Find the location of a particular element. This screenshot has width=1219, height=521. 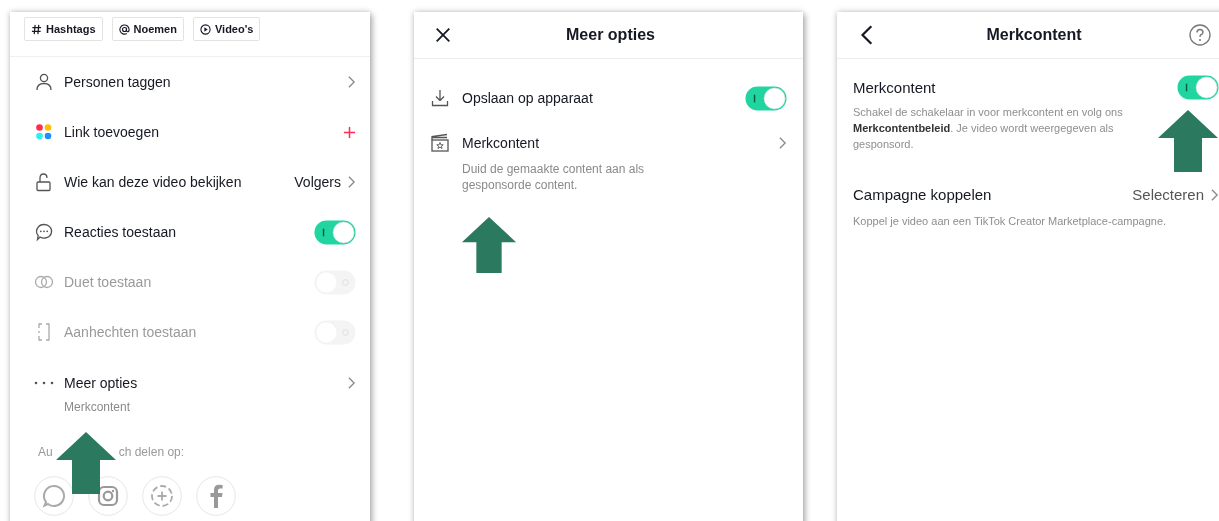

tag-chip: Video's is located at coordinates (226, 29).